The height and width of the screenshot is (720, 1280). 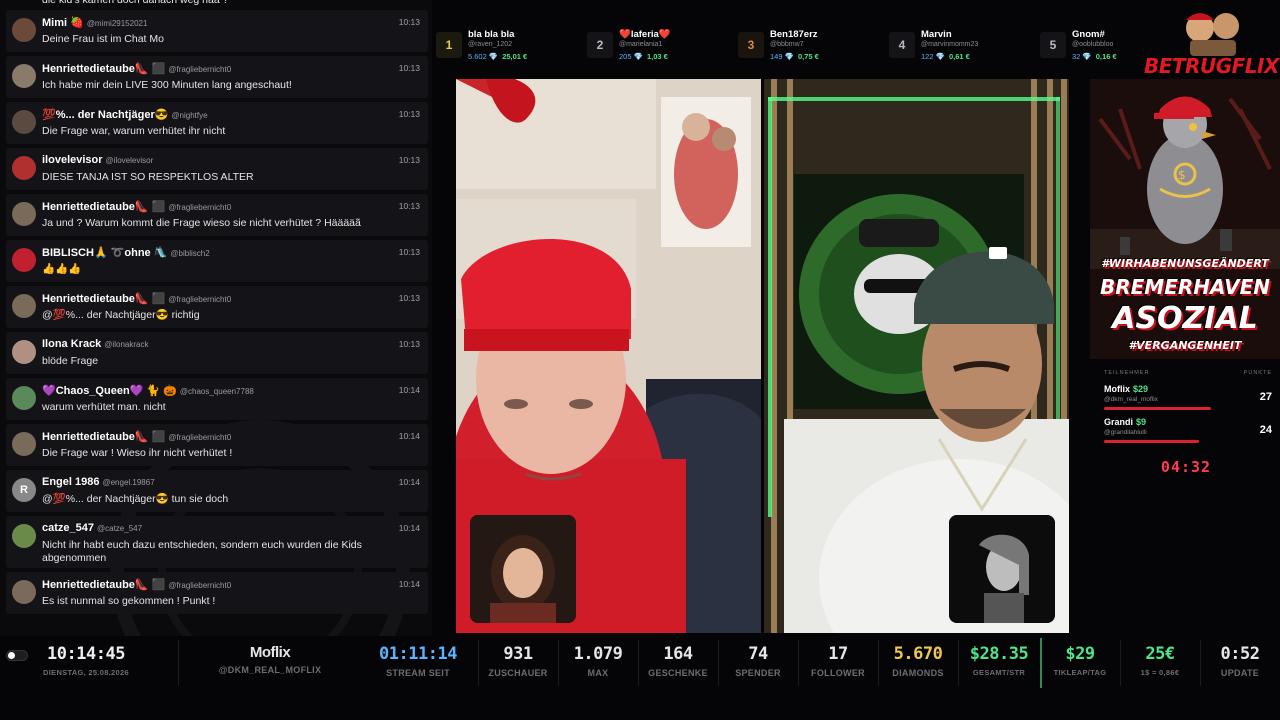 What do you see at coordinates (518, 673) in the screenshot?
I see `viewers-label: ZUSCHAUER` at bounding box center [518, 673].